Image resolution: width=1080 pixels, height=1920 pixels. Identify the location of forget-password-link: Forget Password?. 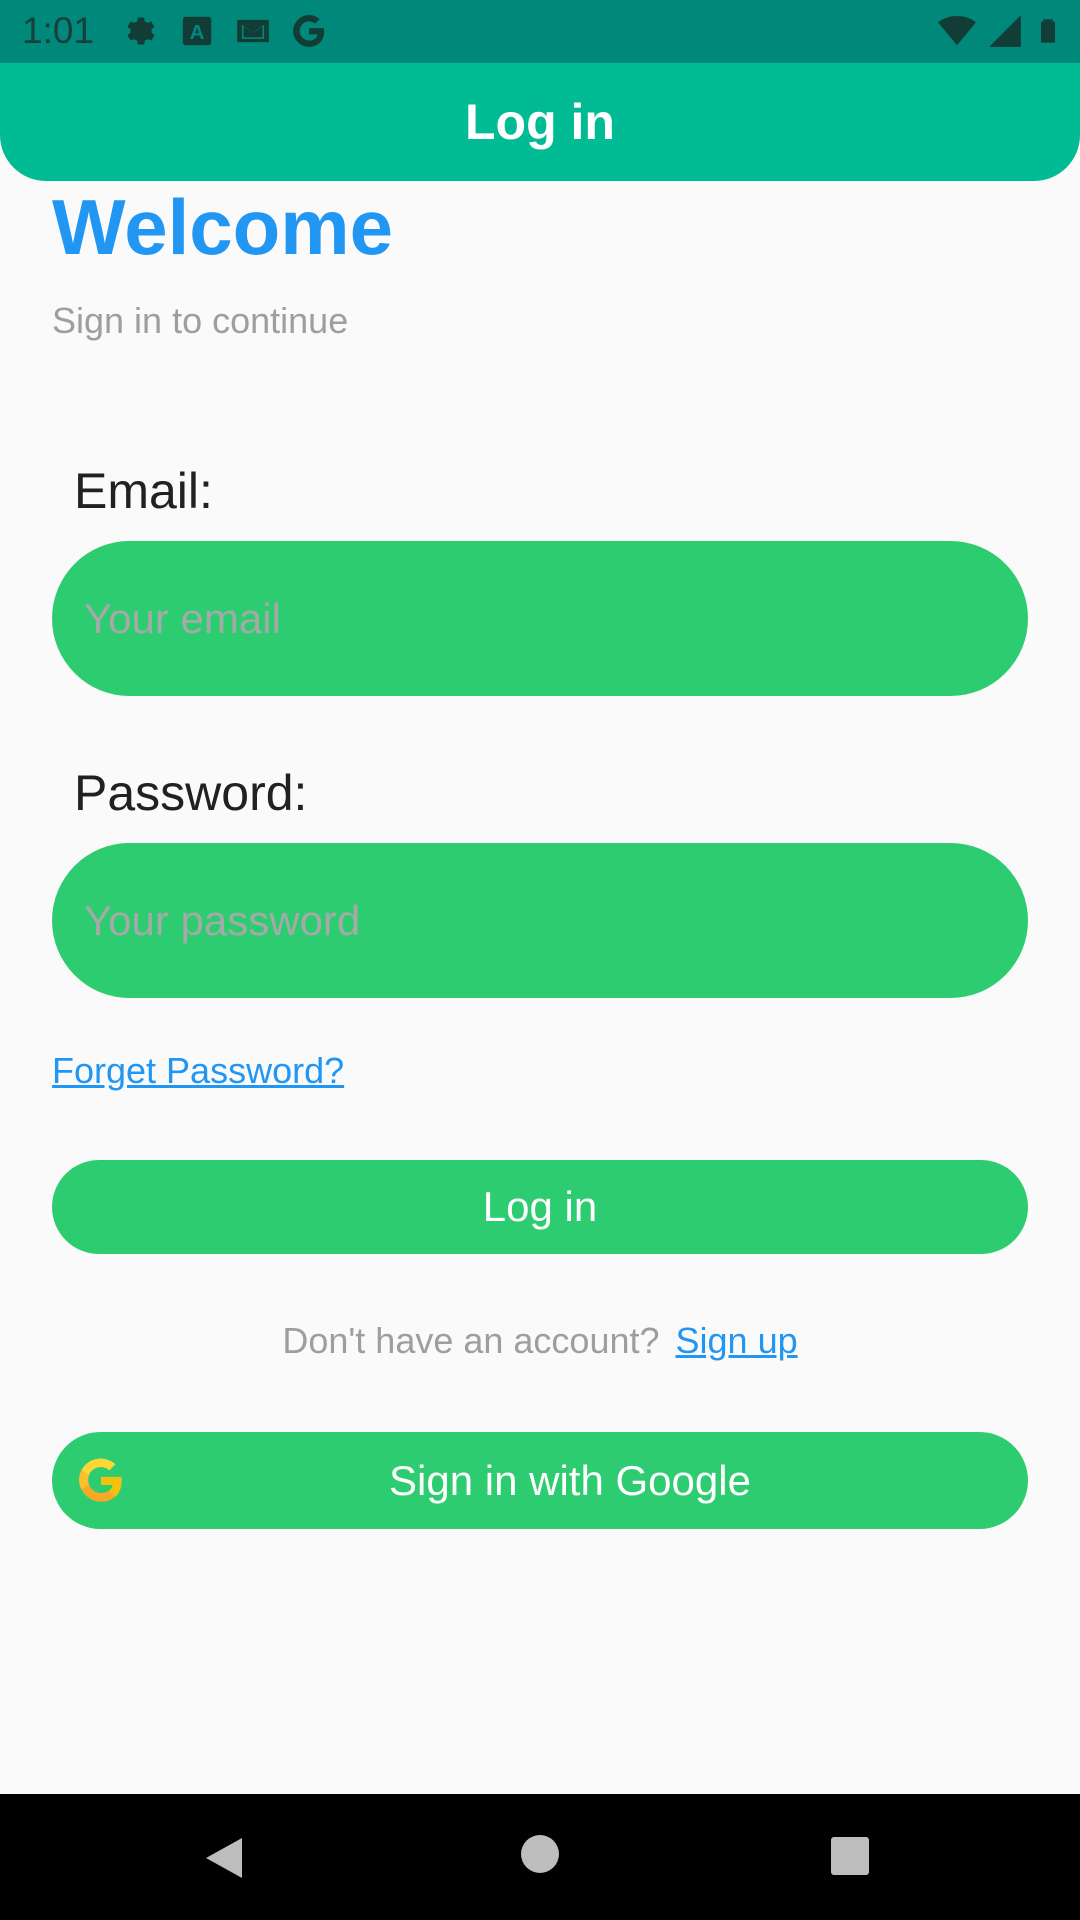
(198, 1071).